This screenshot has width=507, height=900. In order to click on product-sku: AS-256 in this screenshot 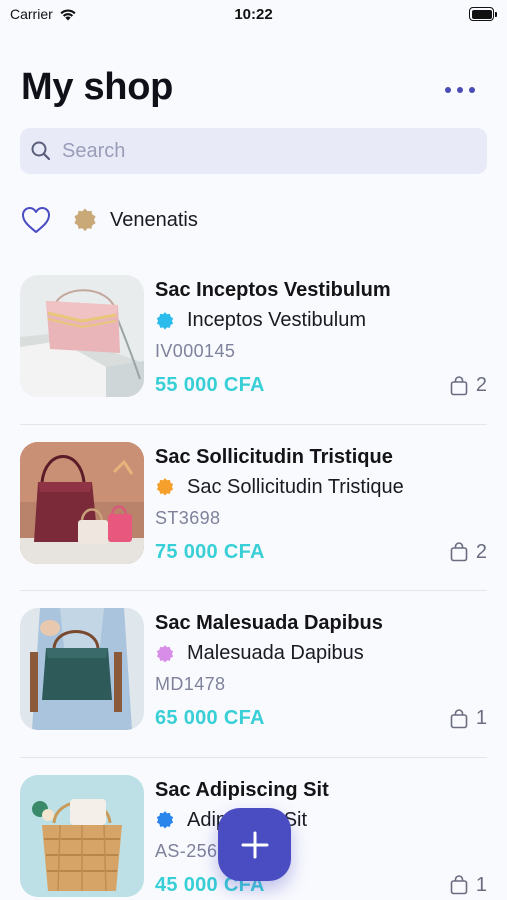, I will do `click(186, 850)`.